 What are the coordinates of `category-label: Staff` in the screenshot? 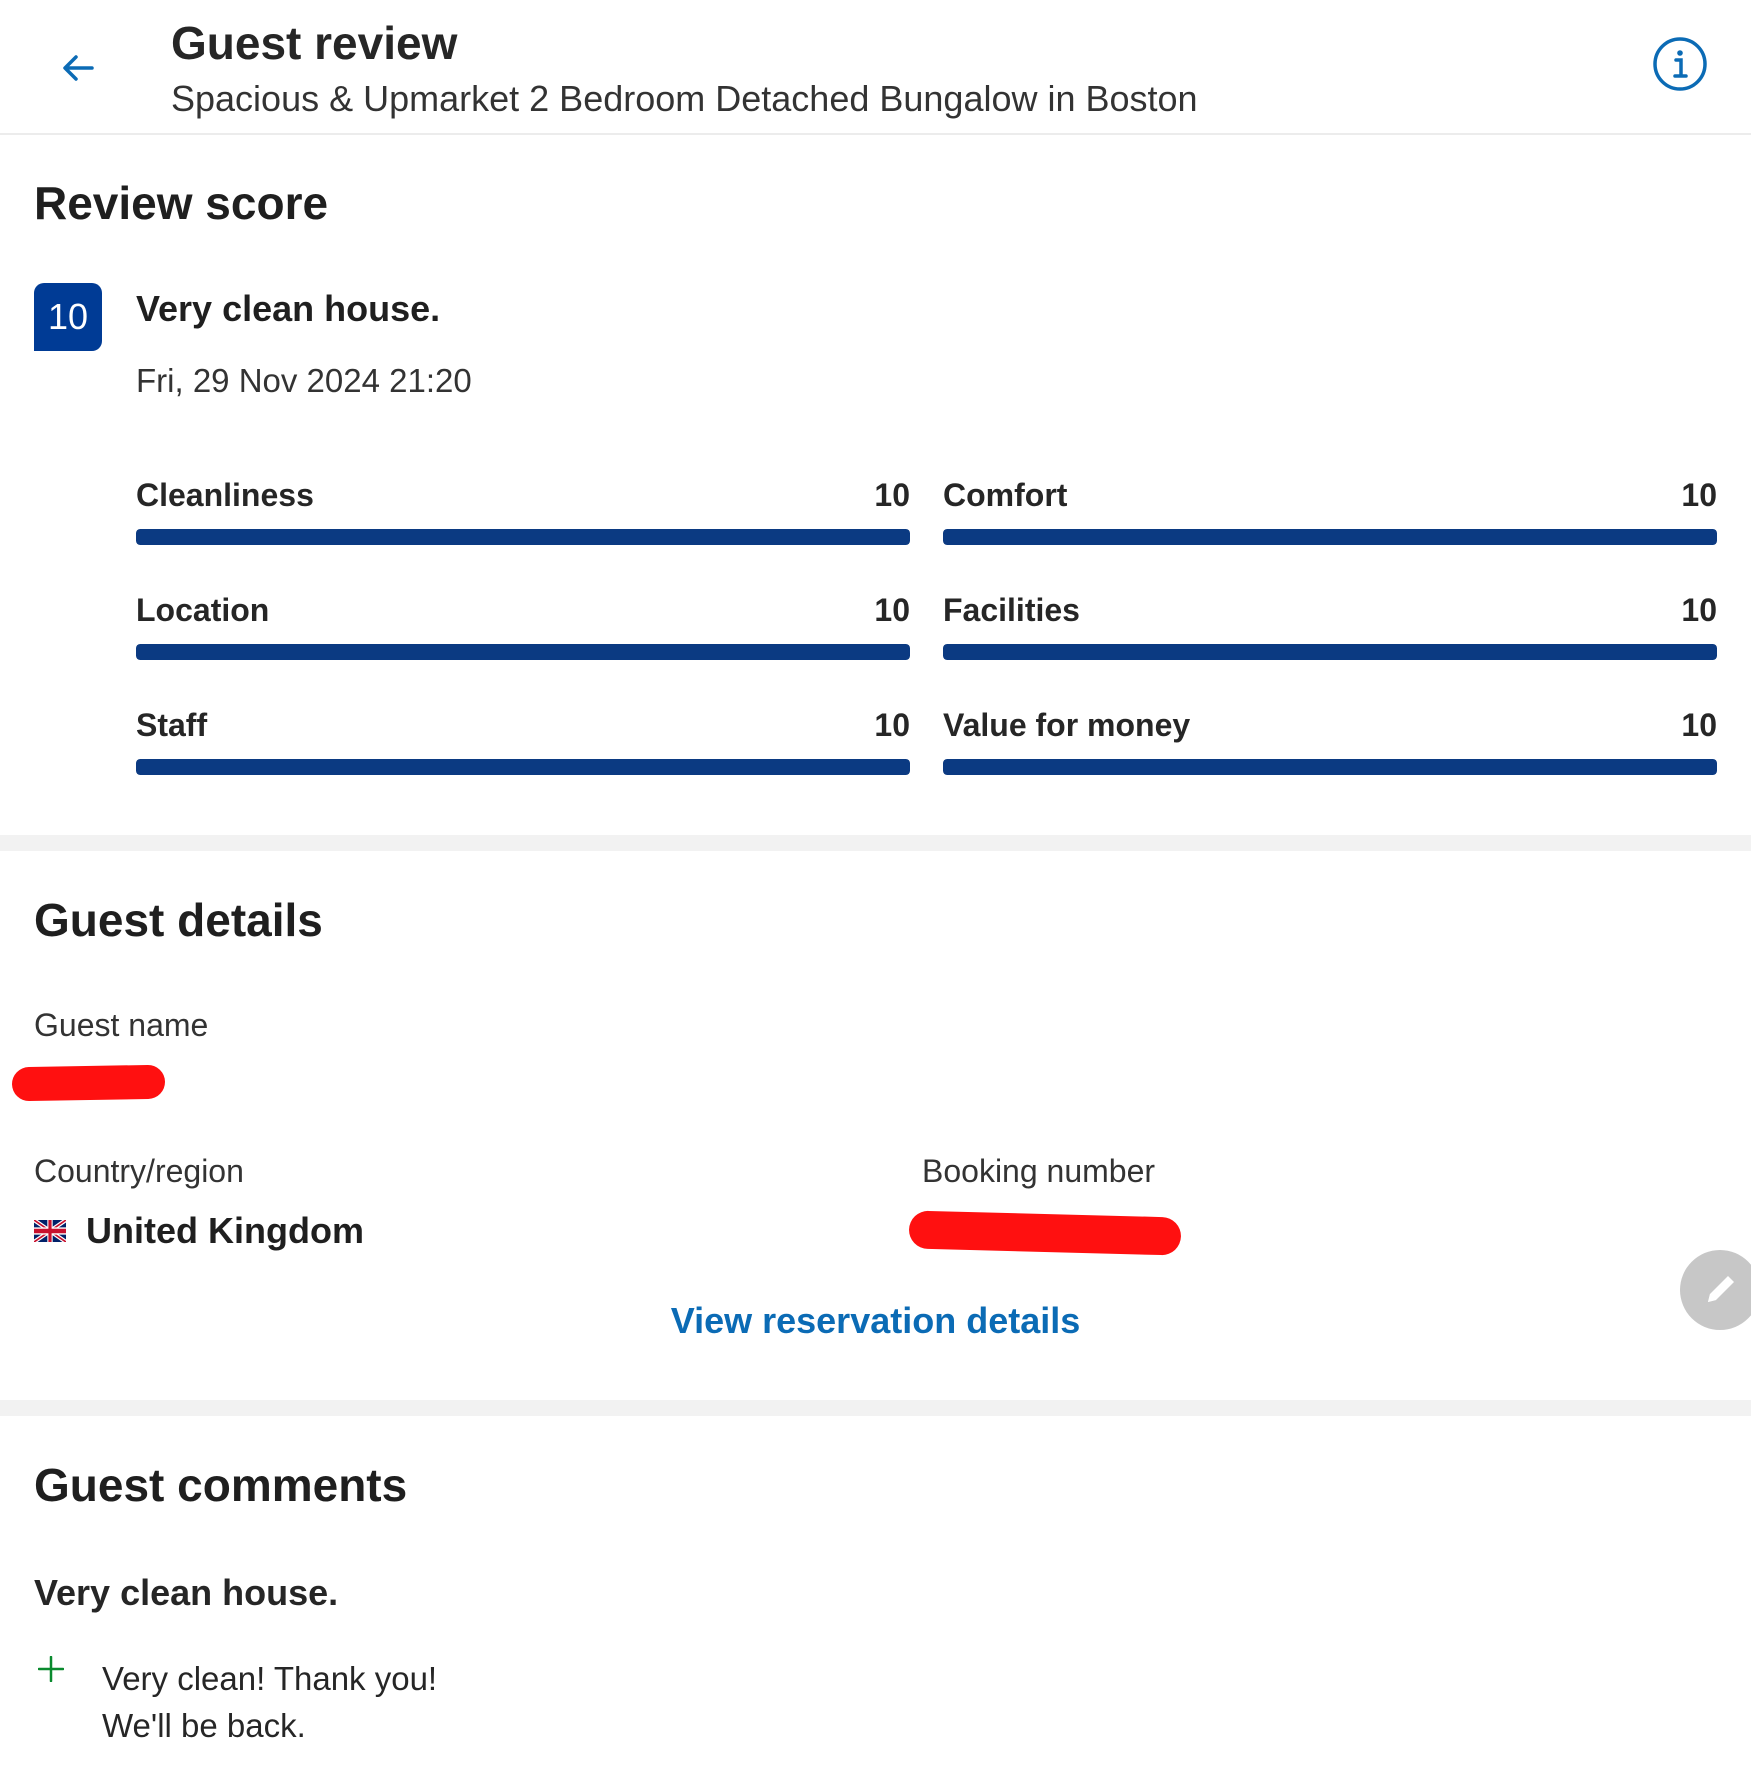 It's located at (172, 725).